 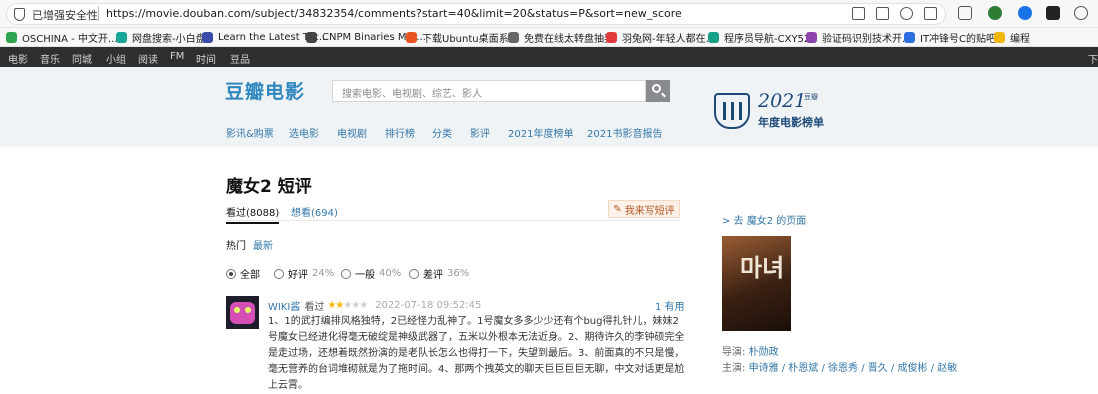 What do you see at coordinates (965, 13) in the screenshot?
I see `collections-icon` at bounding box center [965, 13].